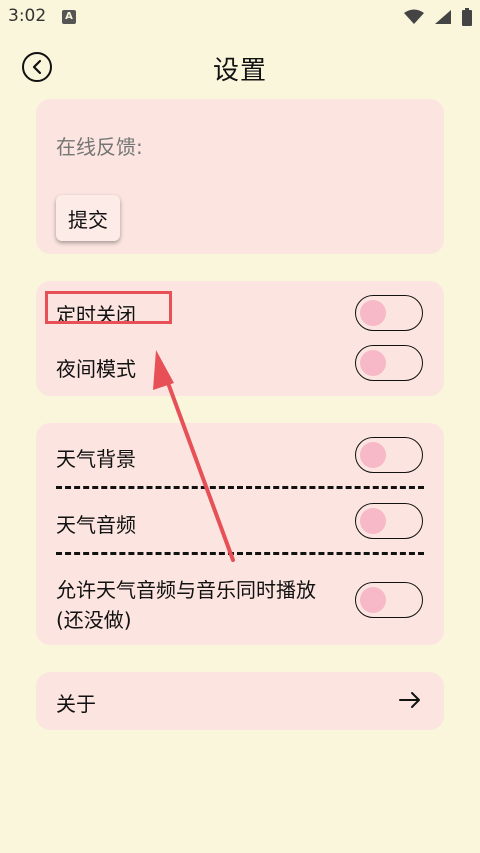 The width and height of the screenshot is (480, 853). Describe the element at coordinates (239, 71) in the screenshot. I see `page-title: 设置` at that location.